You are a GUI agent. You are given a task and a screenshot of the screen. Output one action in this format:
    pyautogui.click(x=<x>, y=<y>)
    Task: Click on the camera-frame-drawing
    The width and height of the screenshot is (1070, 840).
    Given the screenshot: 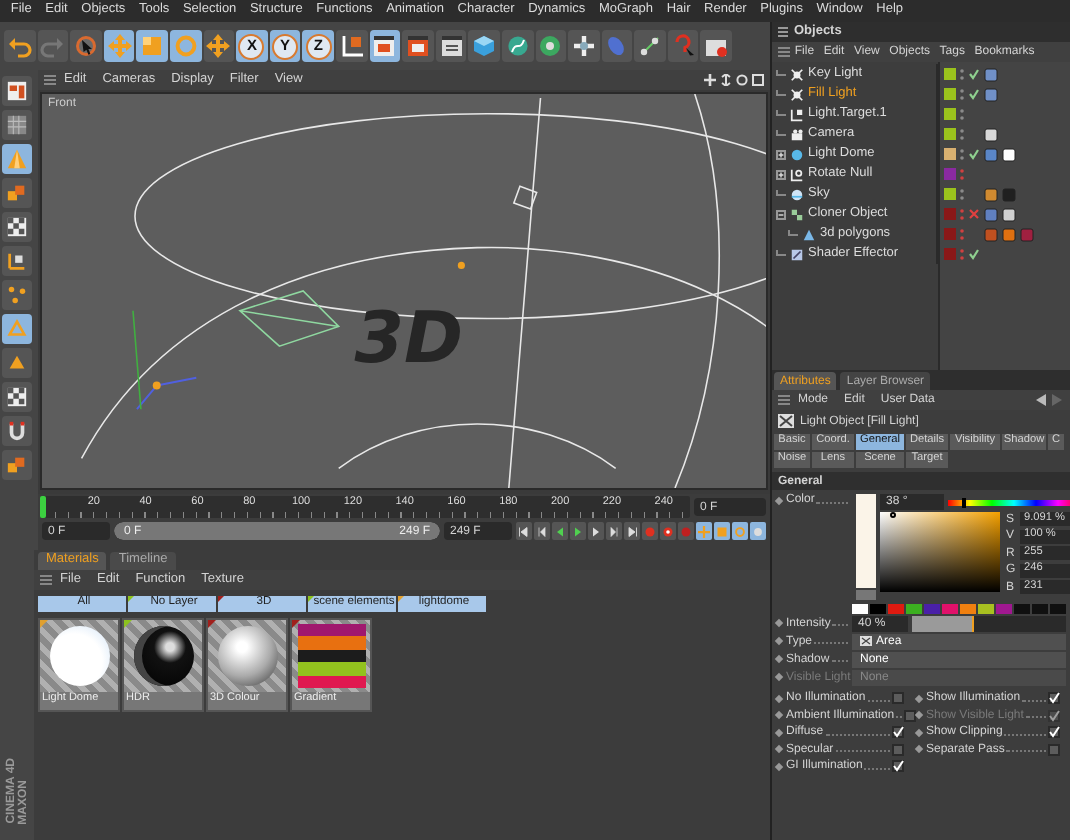 What is the action you would take?
    pyautogui.click(x=290, y=318)
    